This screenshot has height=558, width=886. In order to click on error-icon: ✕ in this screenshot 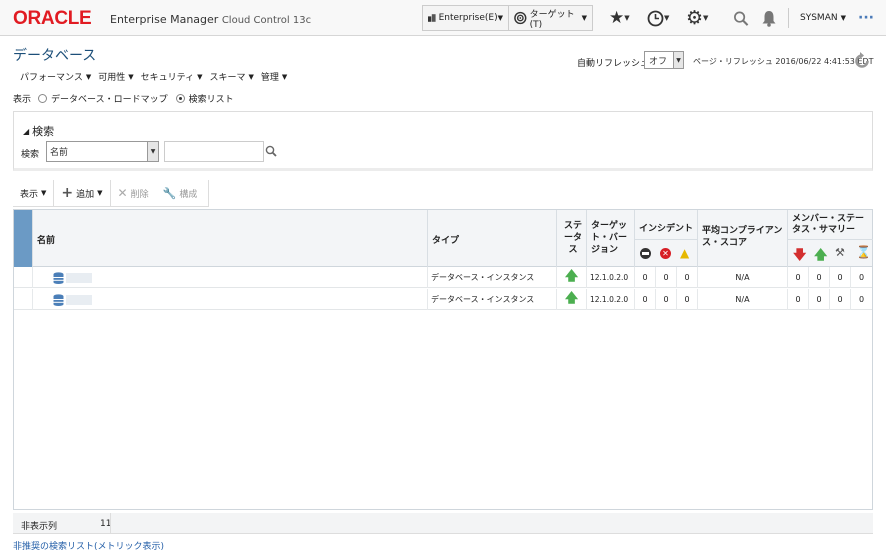, I will do `click(665, 253)`.